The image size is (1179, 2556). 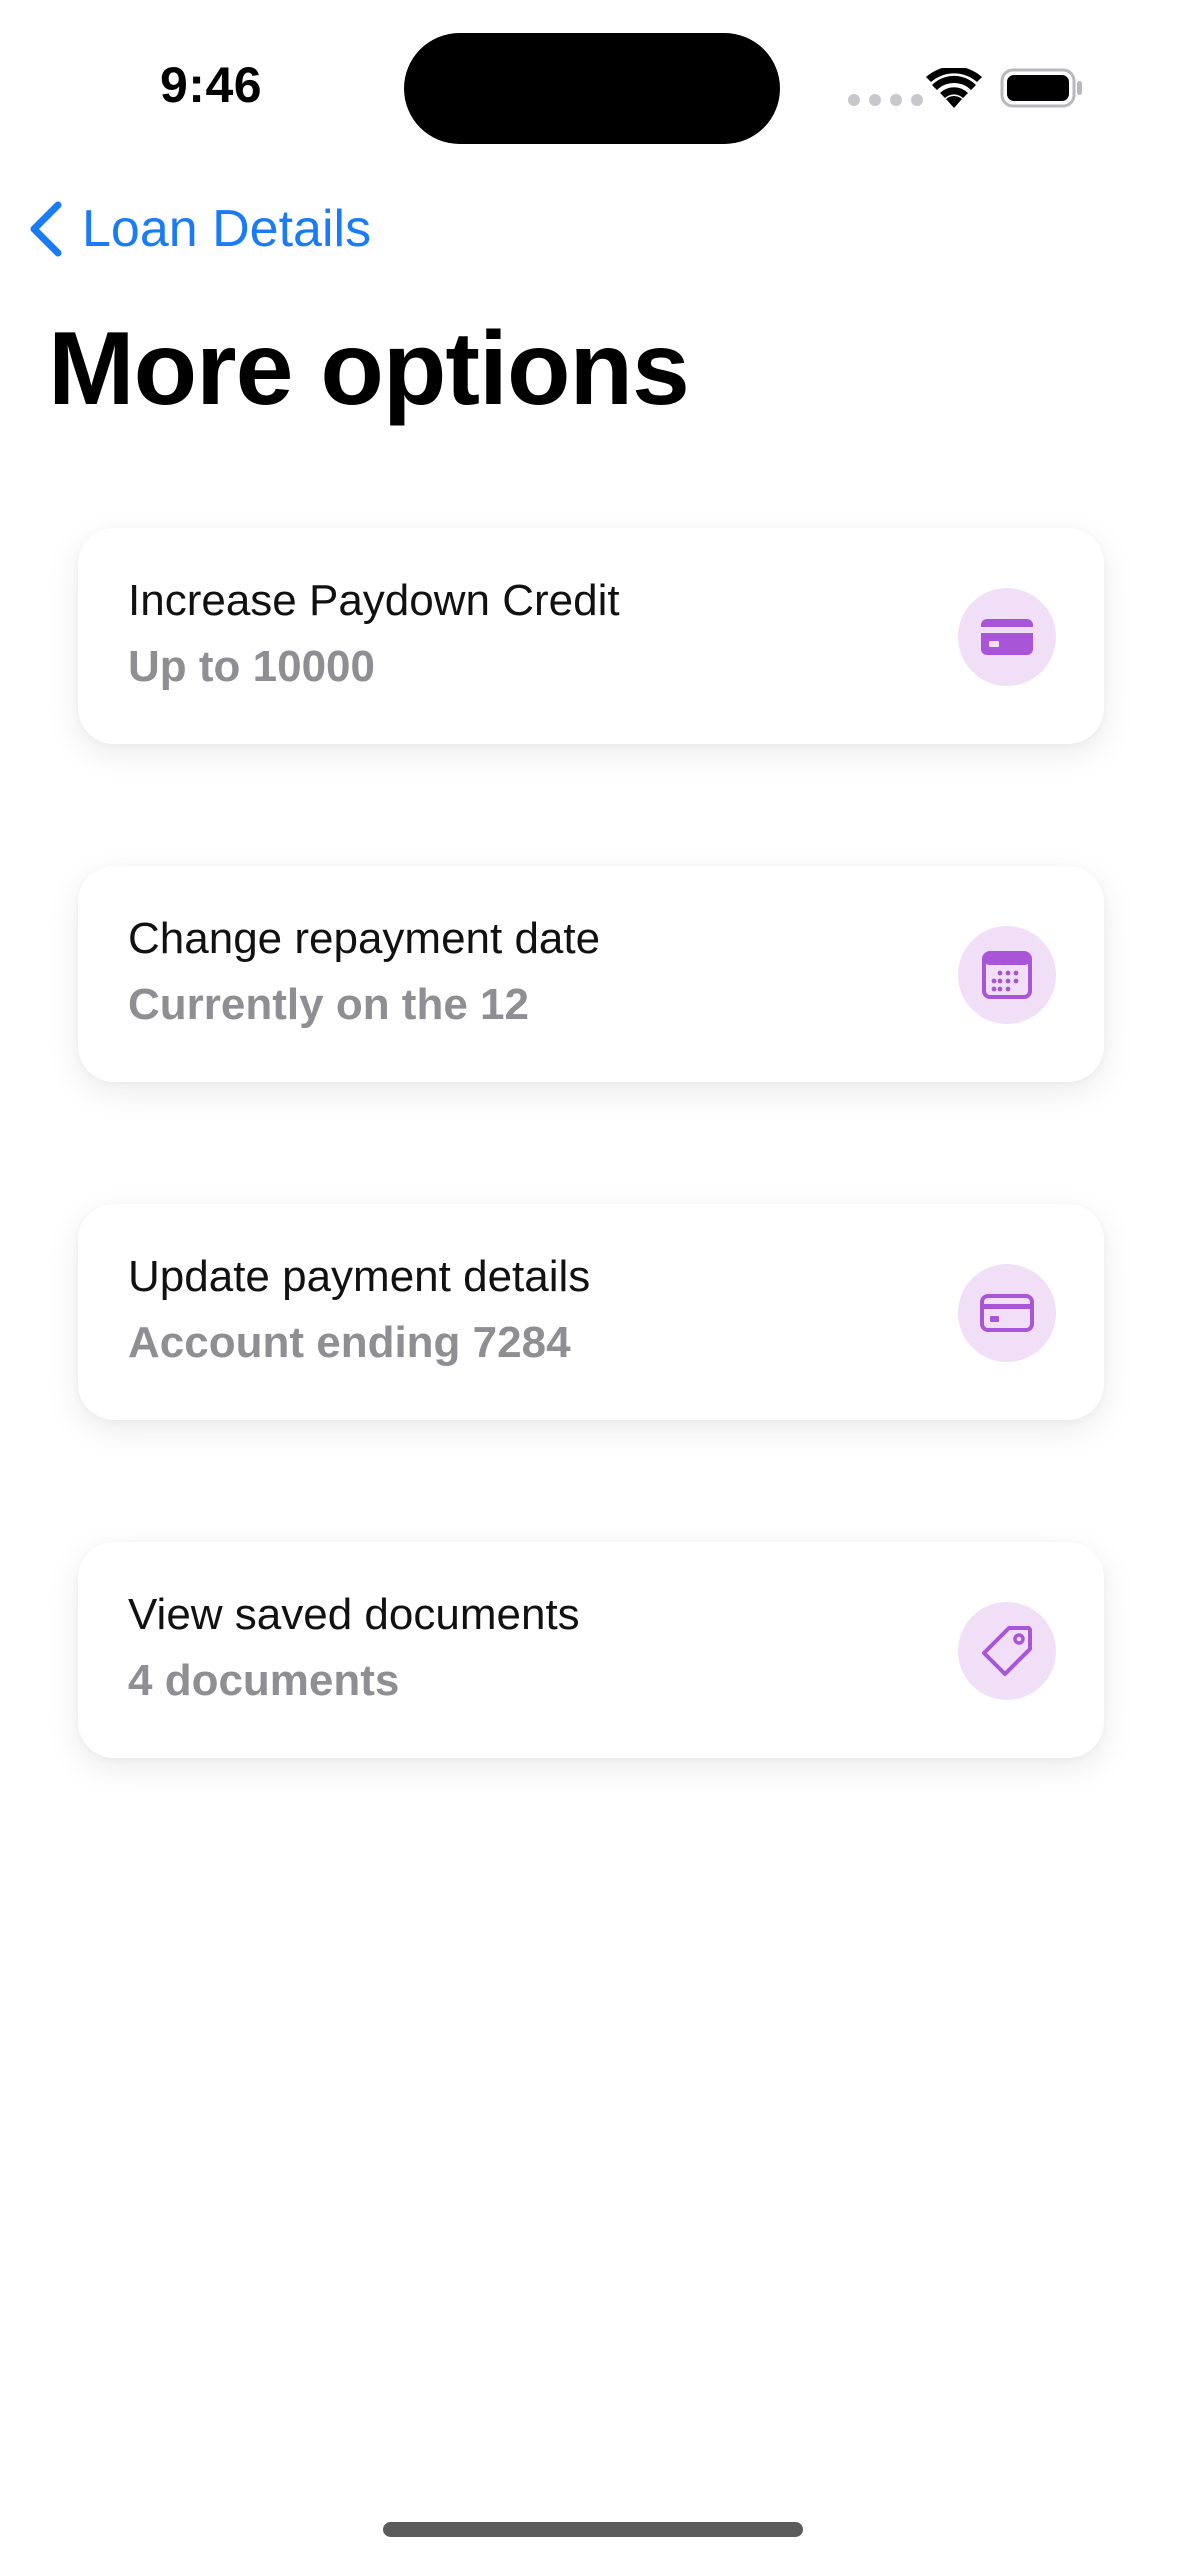 I want to click on page-title: More options, so click(x=369, y=369).